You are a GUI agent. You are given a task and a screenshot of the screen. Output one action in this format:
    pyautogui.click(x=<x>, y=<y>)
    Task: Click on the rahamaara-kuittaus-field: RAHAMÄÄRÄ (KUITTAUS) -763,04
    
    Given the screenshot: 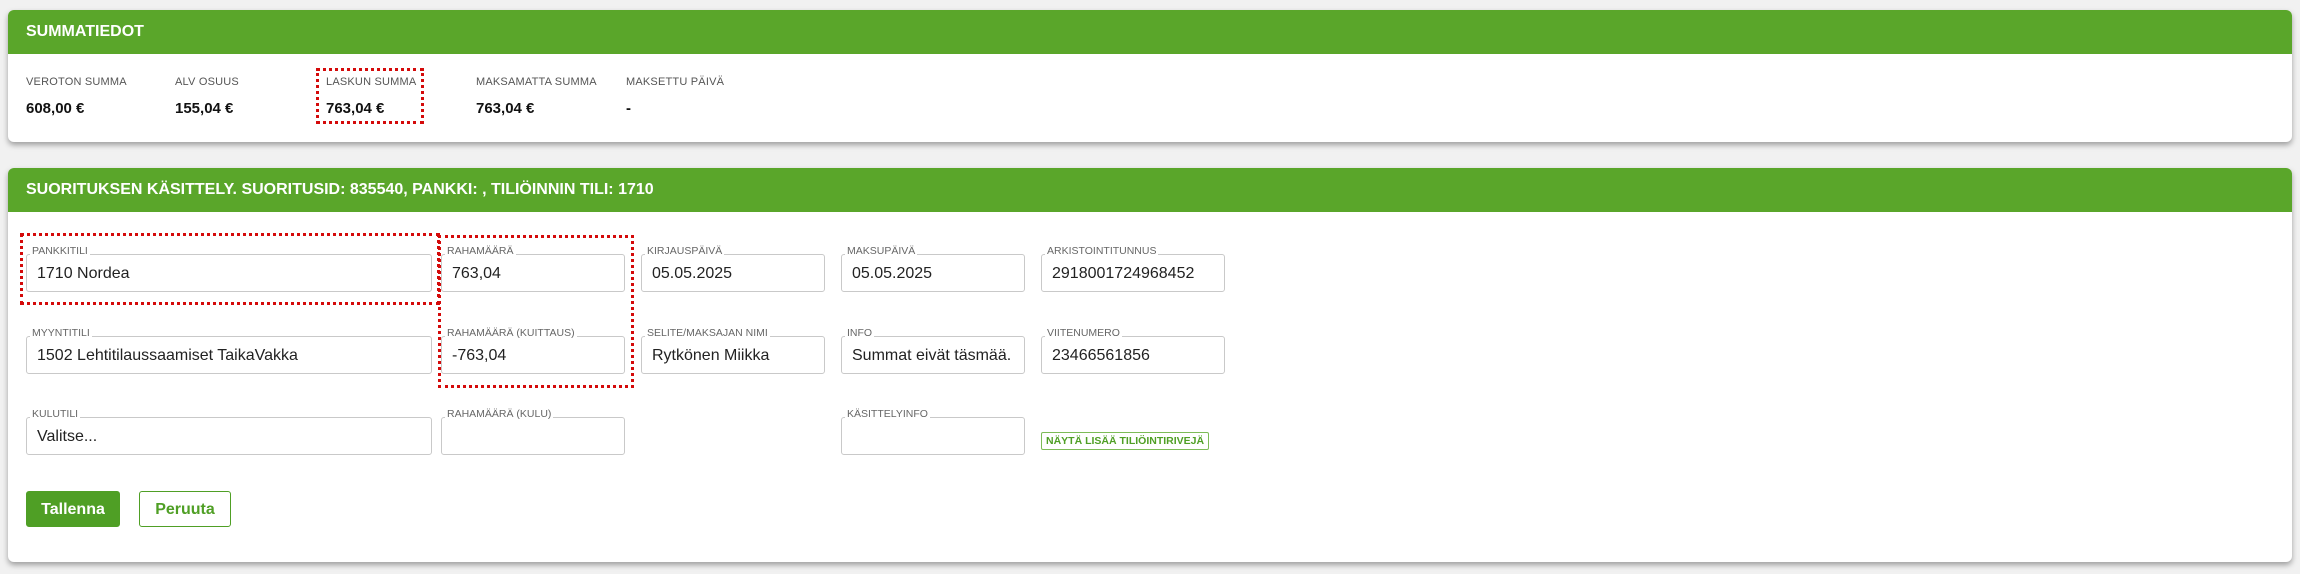 What is the action you would take?
    pyautogui.click(x=533, y=350)
    